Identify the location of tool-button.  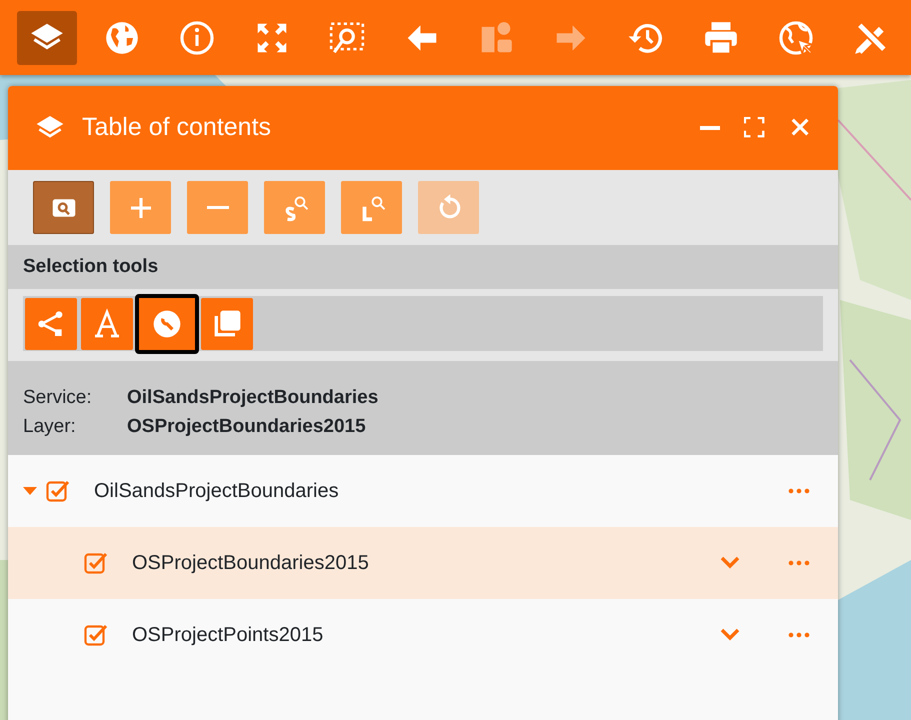
(63, 207).